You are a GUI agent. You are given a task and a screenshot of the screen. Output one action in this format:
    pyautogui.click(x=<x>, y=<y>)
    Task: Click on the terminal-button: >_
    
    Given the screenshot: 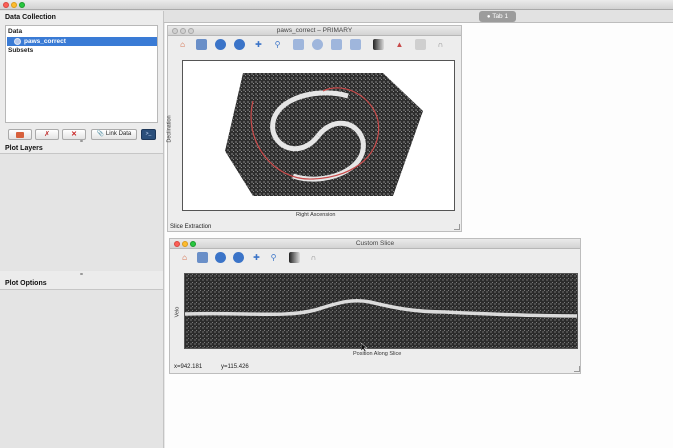 What is the action you would take?
    pyautogui.click(x=148, y=134)
    